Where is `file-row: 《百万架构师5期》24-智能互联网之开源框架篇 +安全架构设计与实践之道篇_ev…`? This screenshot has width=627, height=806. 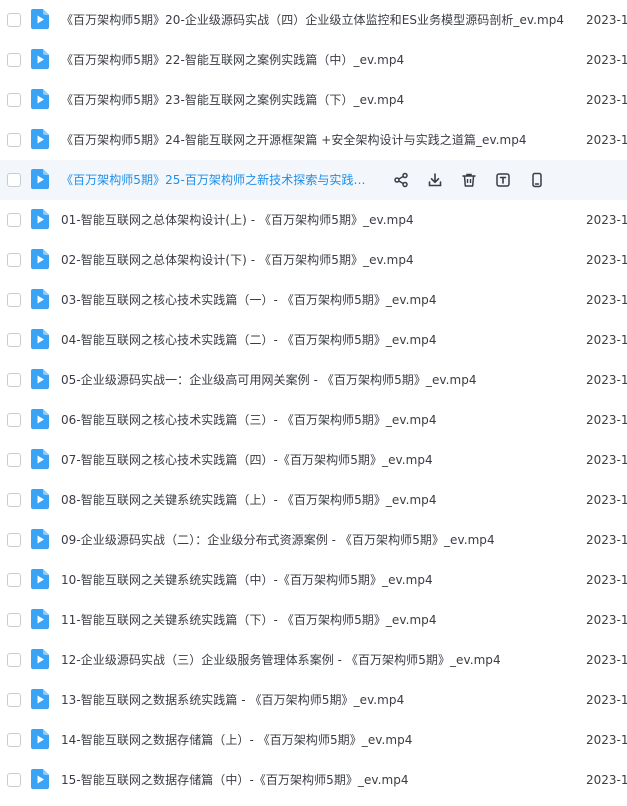 file-row: 《百万架构师5期》24-智能互联网之开源框架篇 +安全架构设计与实践之道篇_ev… is located at coordinates (313, 140).